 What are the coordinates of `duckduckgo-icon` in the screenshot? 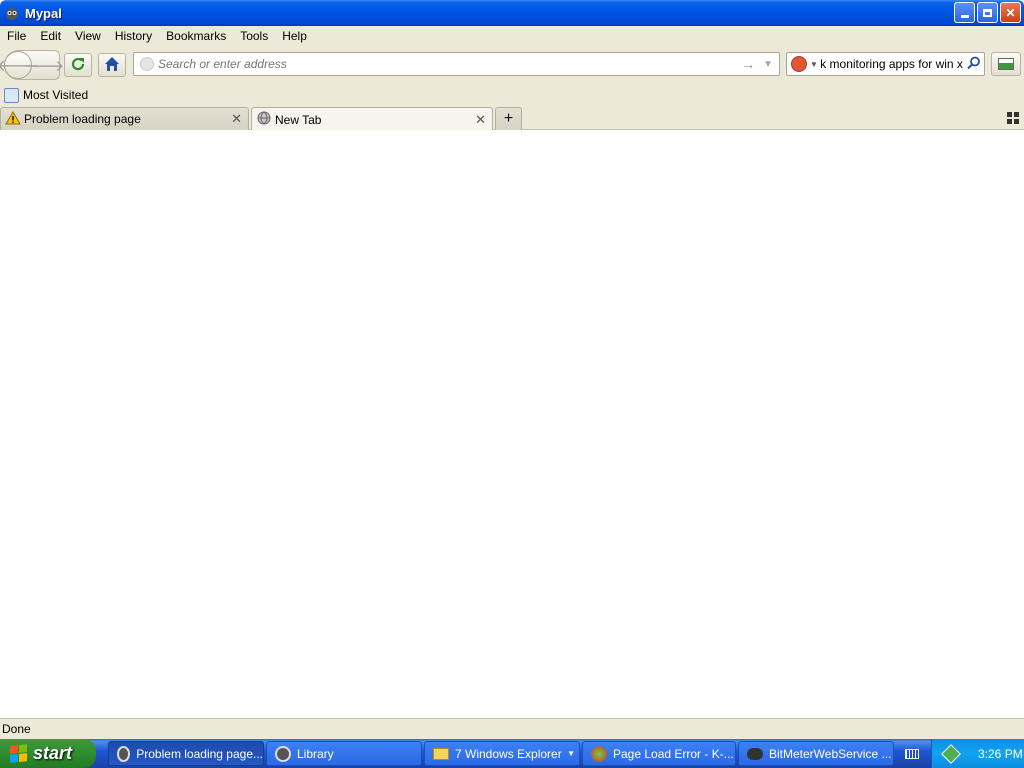 It's located at (799, 64).